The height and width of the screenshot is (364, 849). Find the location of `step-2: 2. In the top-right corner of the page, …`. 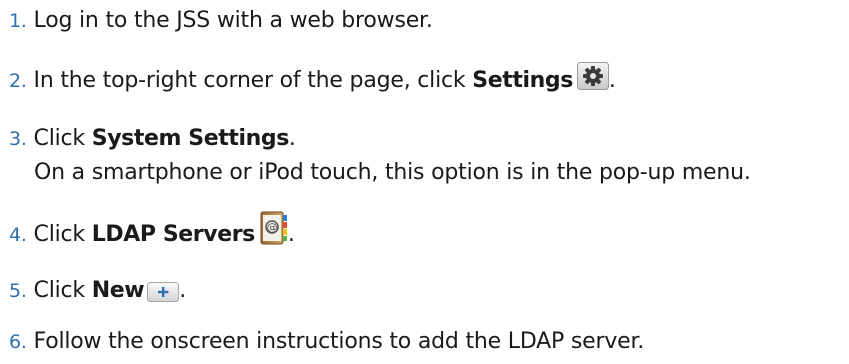

step-2: 2. In the top-right corner of the page, … is located at coordinates (312, 80).